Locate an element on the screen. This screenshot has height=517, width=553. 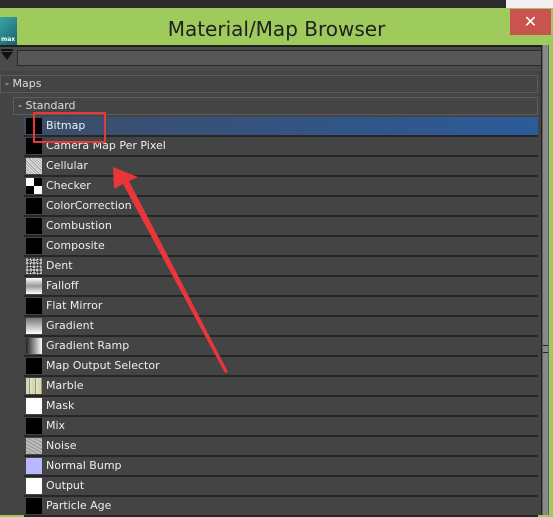
arrow-shape is located at coordinates (170, 270).